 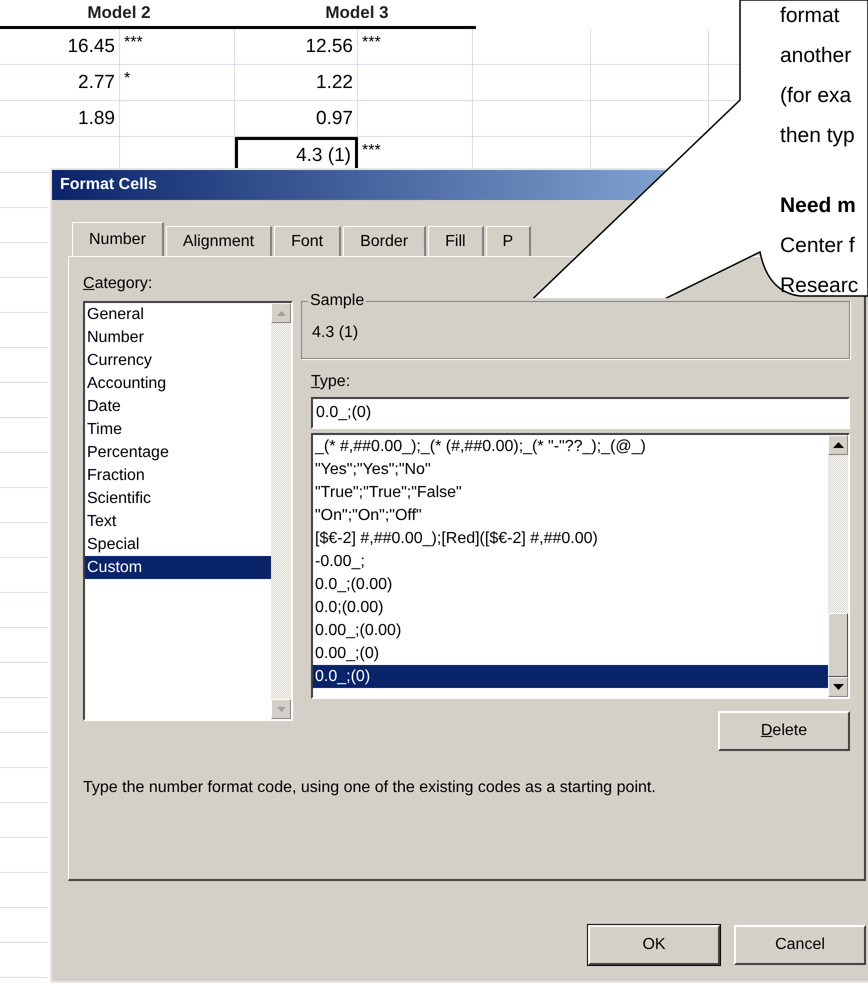 What do you see at coordinates (335, 332) in the screenshot?
I see `sample-value: 4.3 (1)` at bounding box center [335, 332].